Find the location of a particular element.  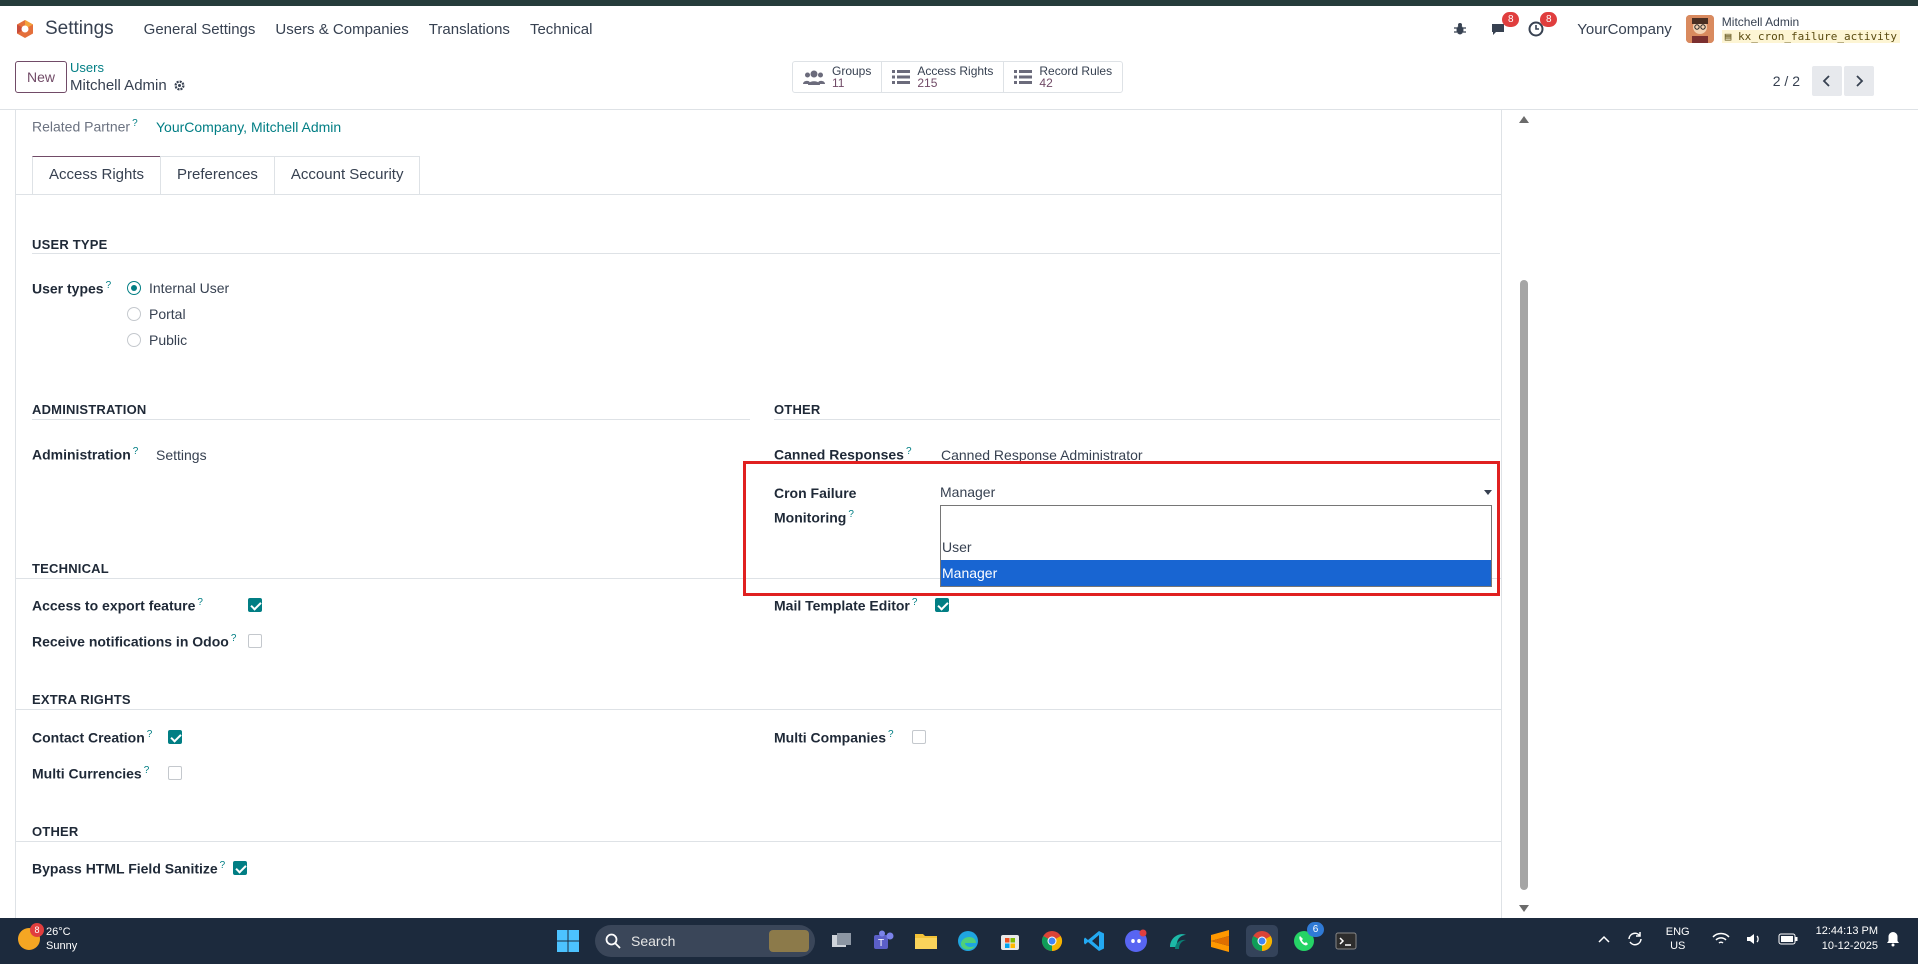

breadcrumb-current-label: Mitchell Admin is located at coordinates (118, 85).